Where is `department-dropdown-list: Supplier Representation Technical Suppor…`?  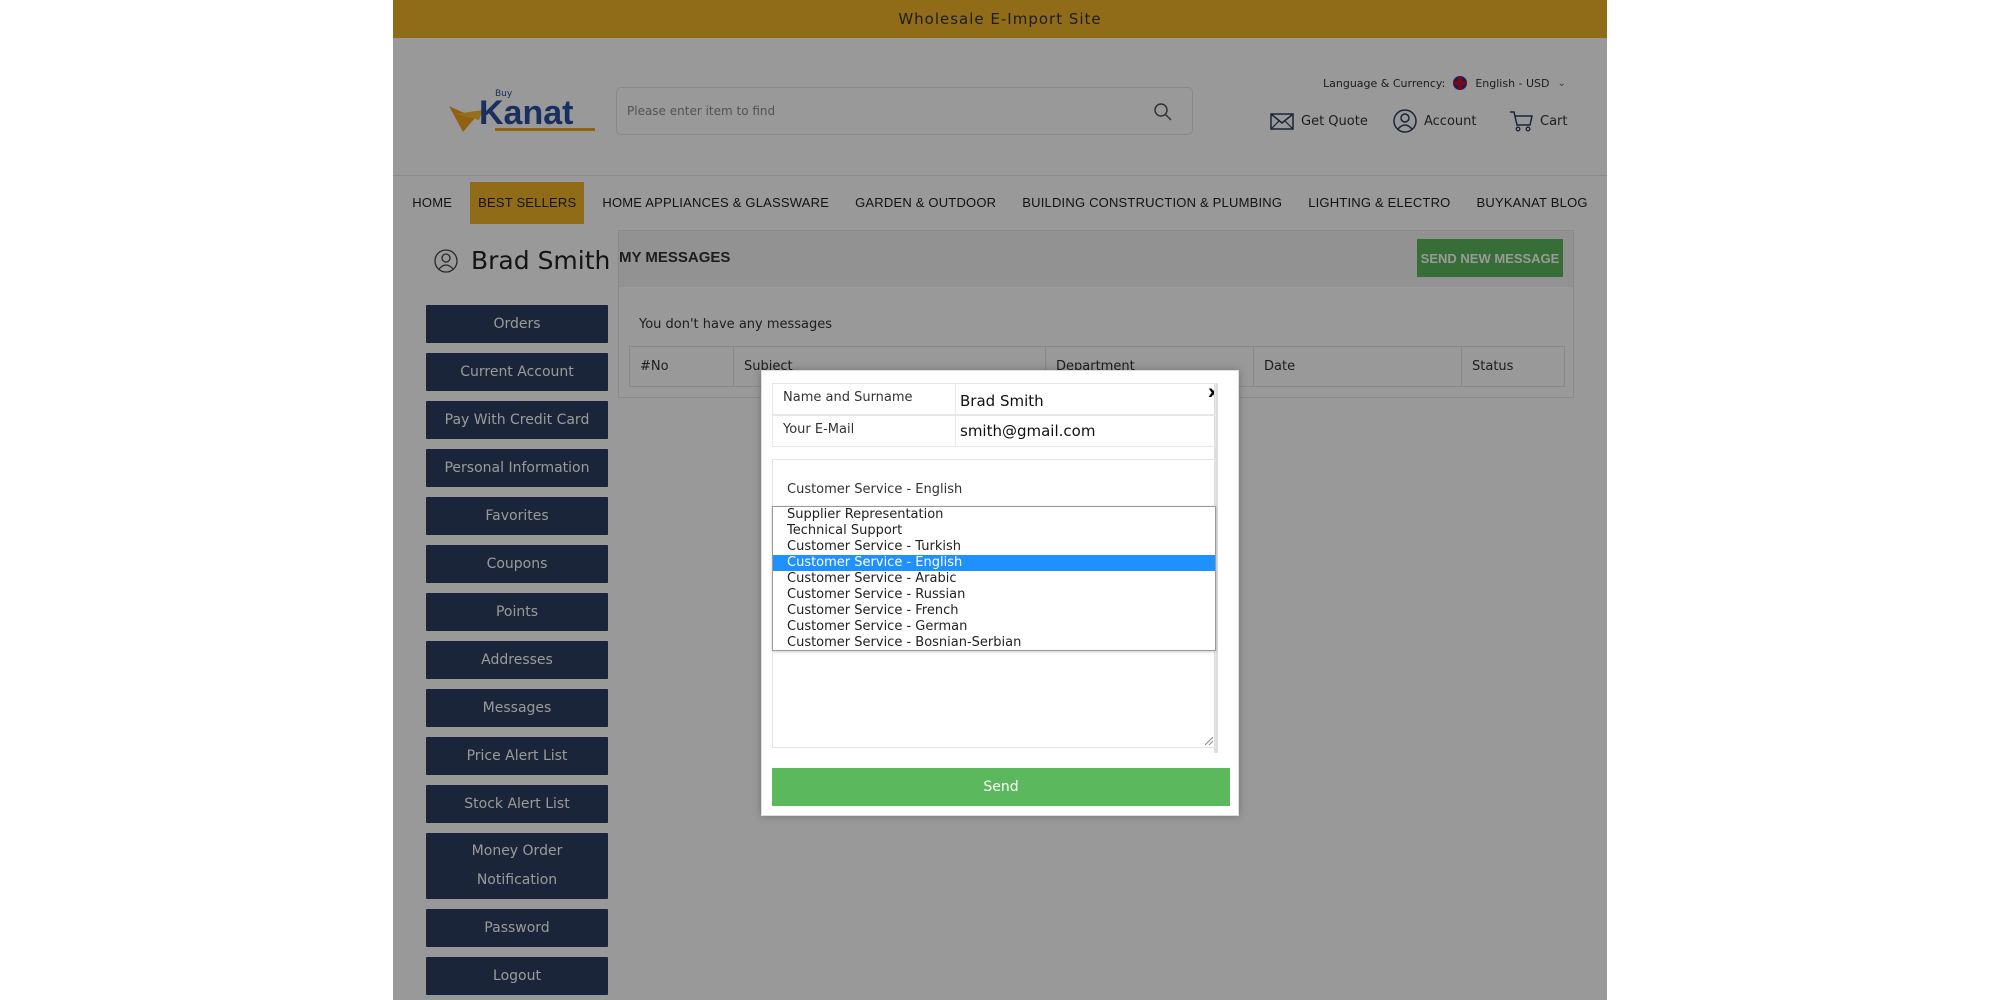
department-dropdown-list: Supplier Representation Technical Suppor… is located at coordinates (994, 578).